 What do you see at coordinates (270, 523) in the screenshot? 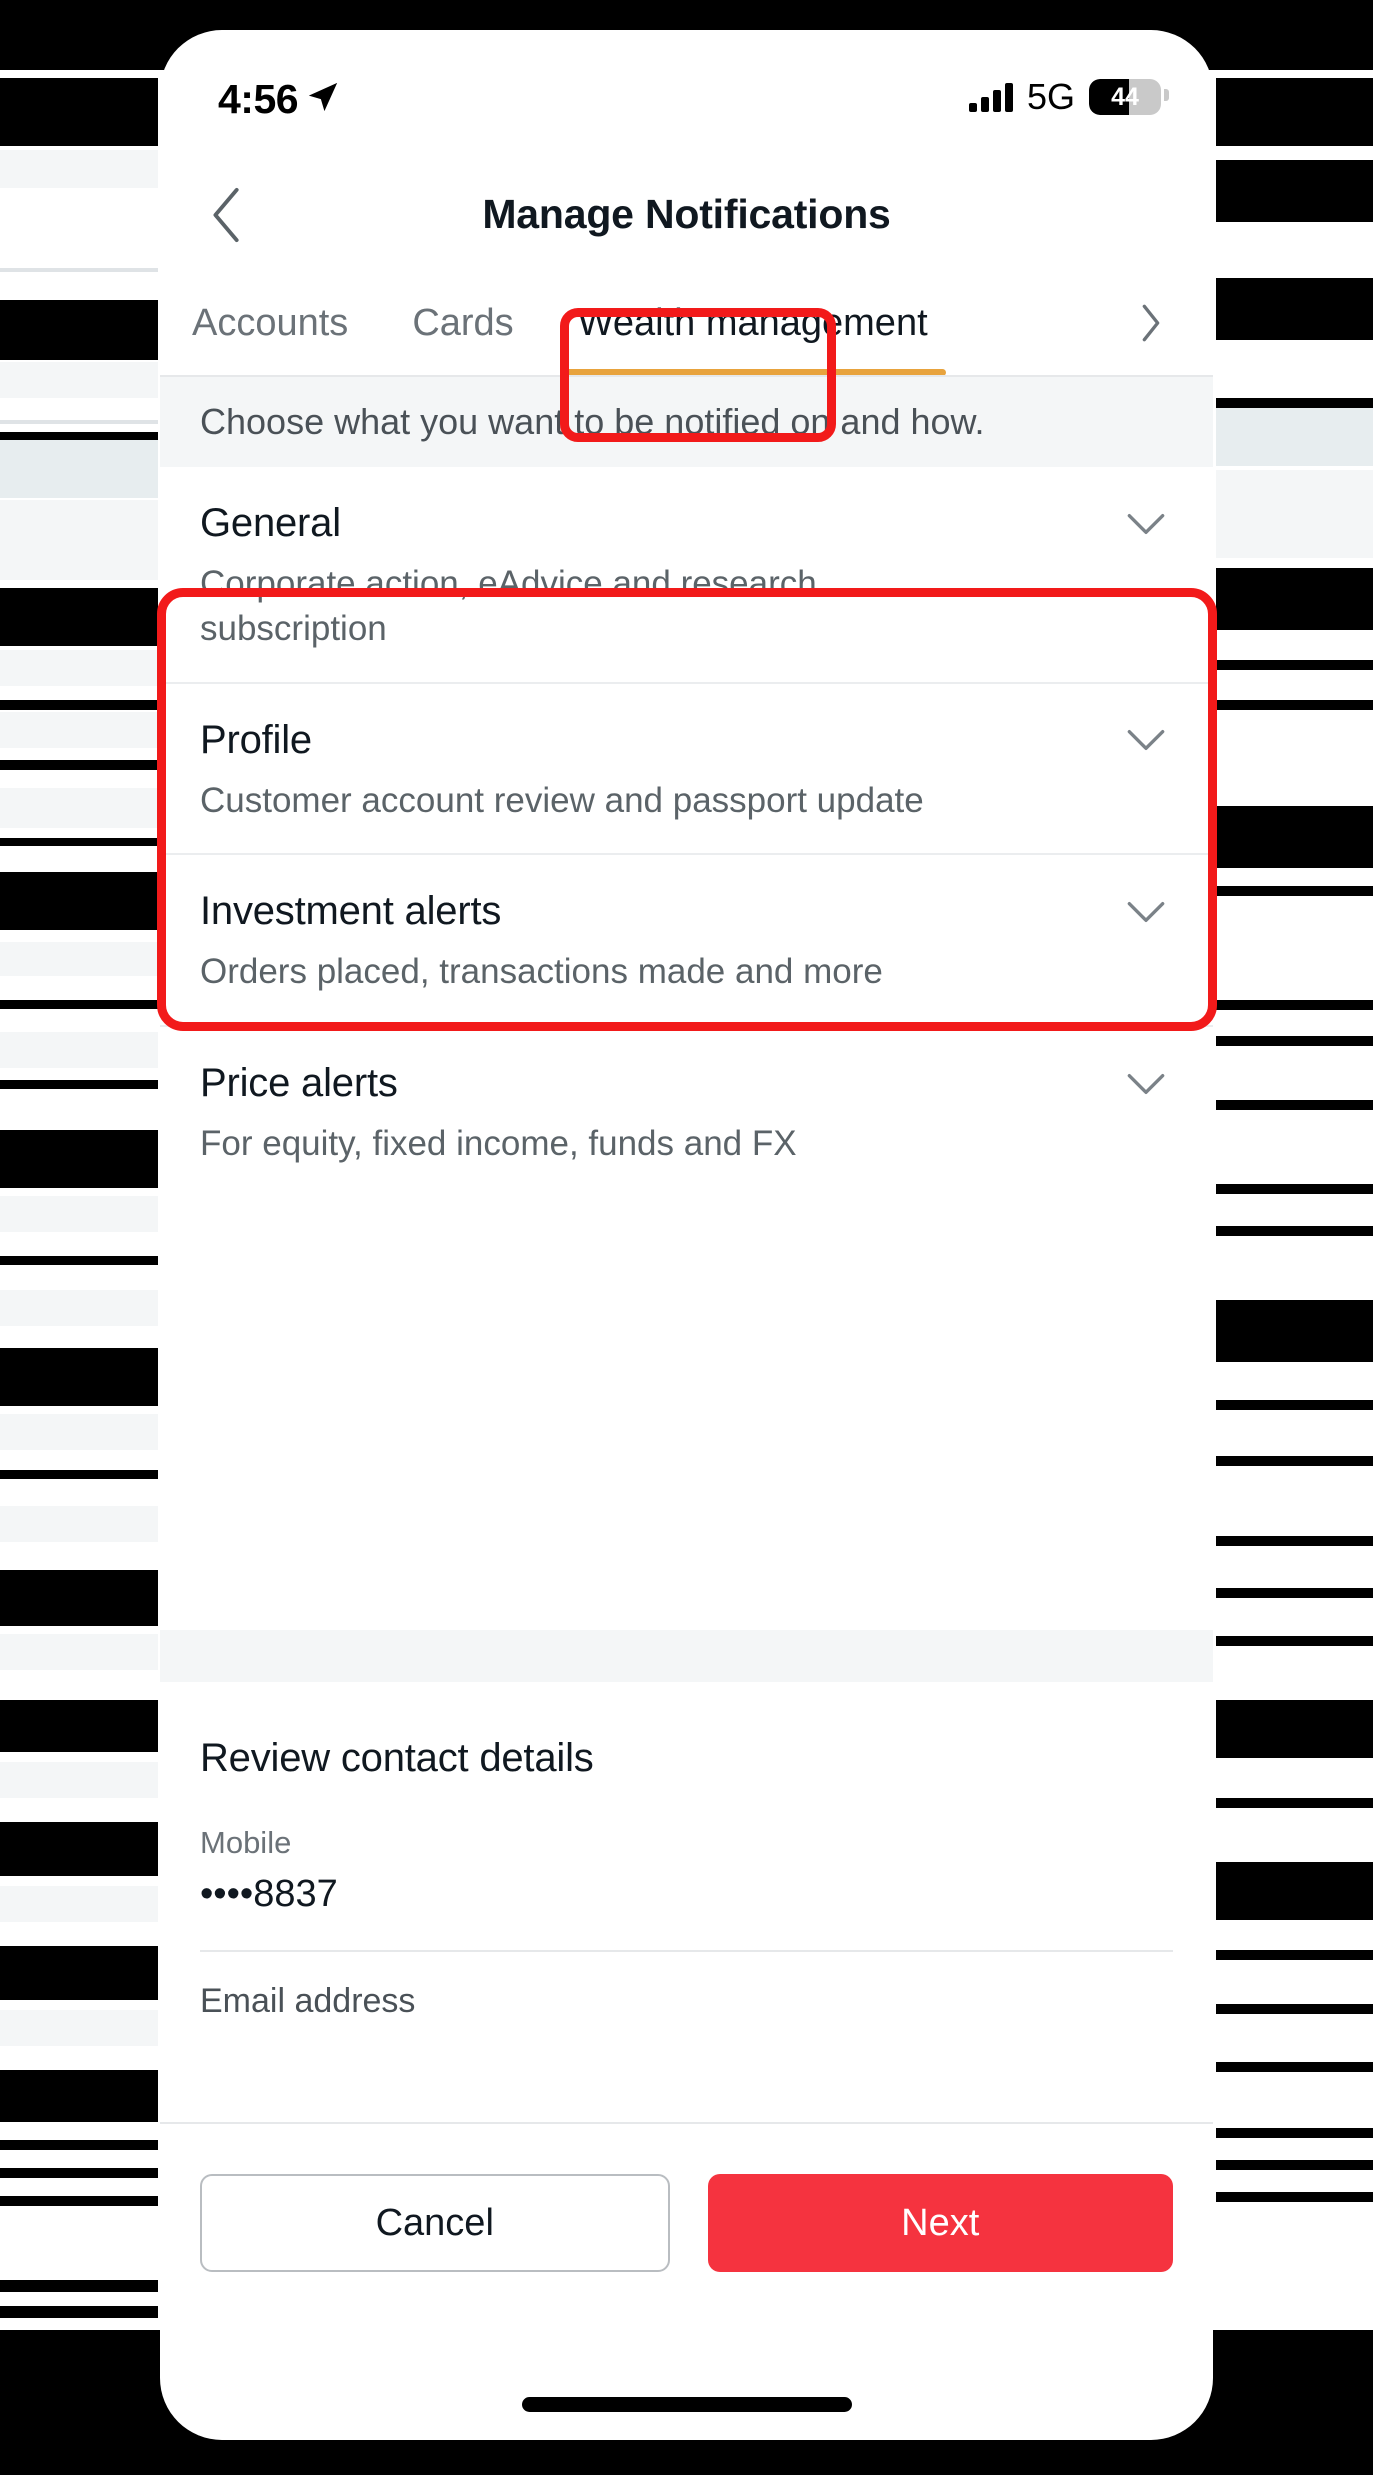
I see `accordion-title: General` at bounding box center [270, 523].